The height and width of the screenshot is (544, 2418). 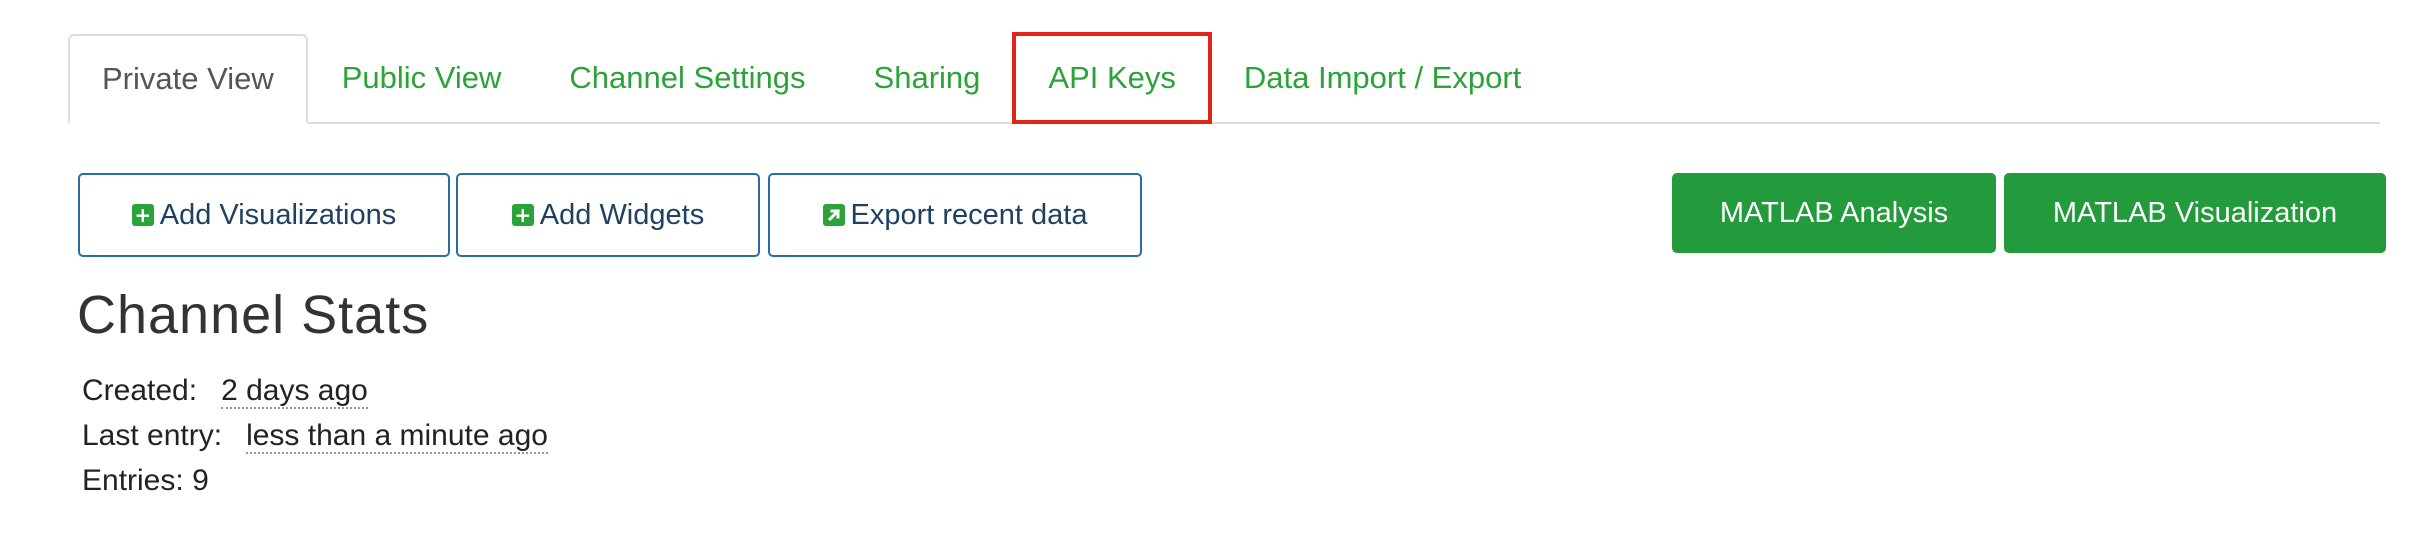 I want to click on add-visualizations-button: + Add Visualizations, so click(x=264, y=215).